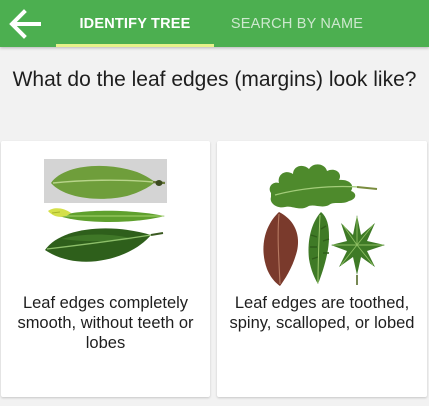 This screenshot has width=429, height=406. I want to click on tab-search-by-name: SEARCH BY NAME, so click(297, 23).